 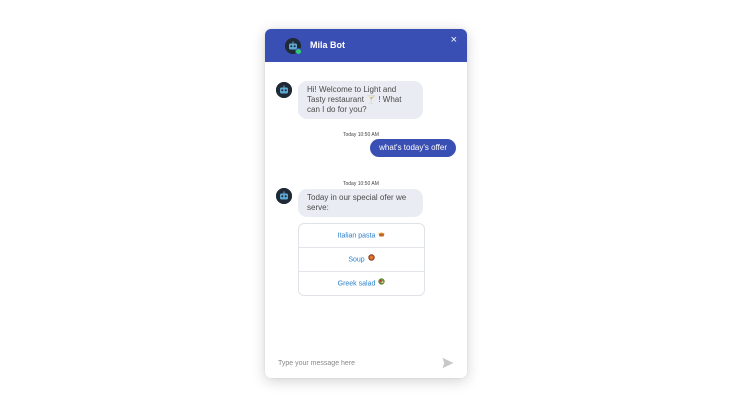 I want to click on bot-message: Today in our special ofer we serve:, so click(x=360, y=203).